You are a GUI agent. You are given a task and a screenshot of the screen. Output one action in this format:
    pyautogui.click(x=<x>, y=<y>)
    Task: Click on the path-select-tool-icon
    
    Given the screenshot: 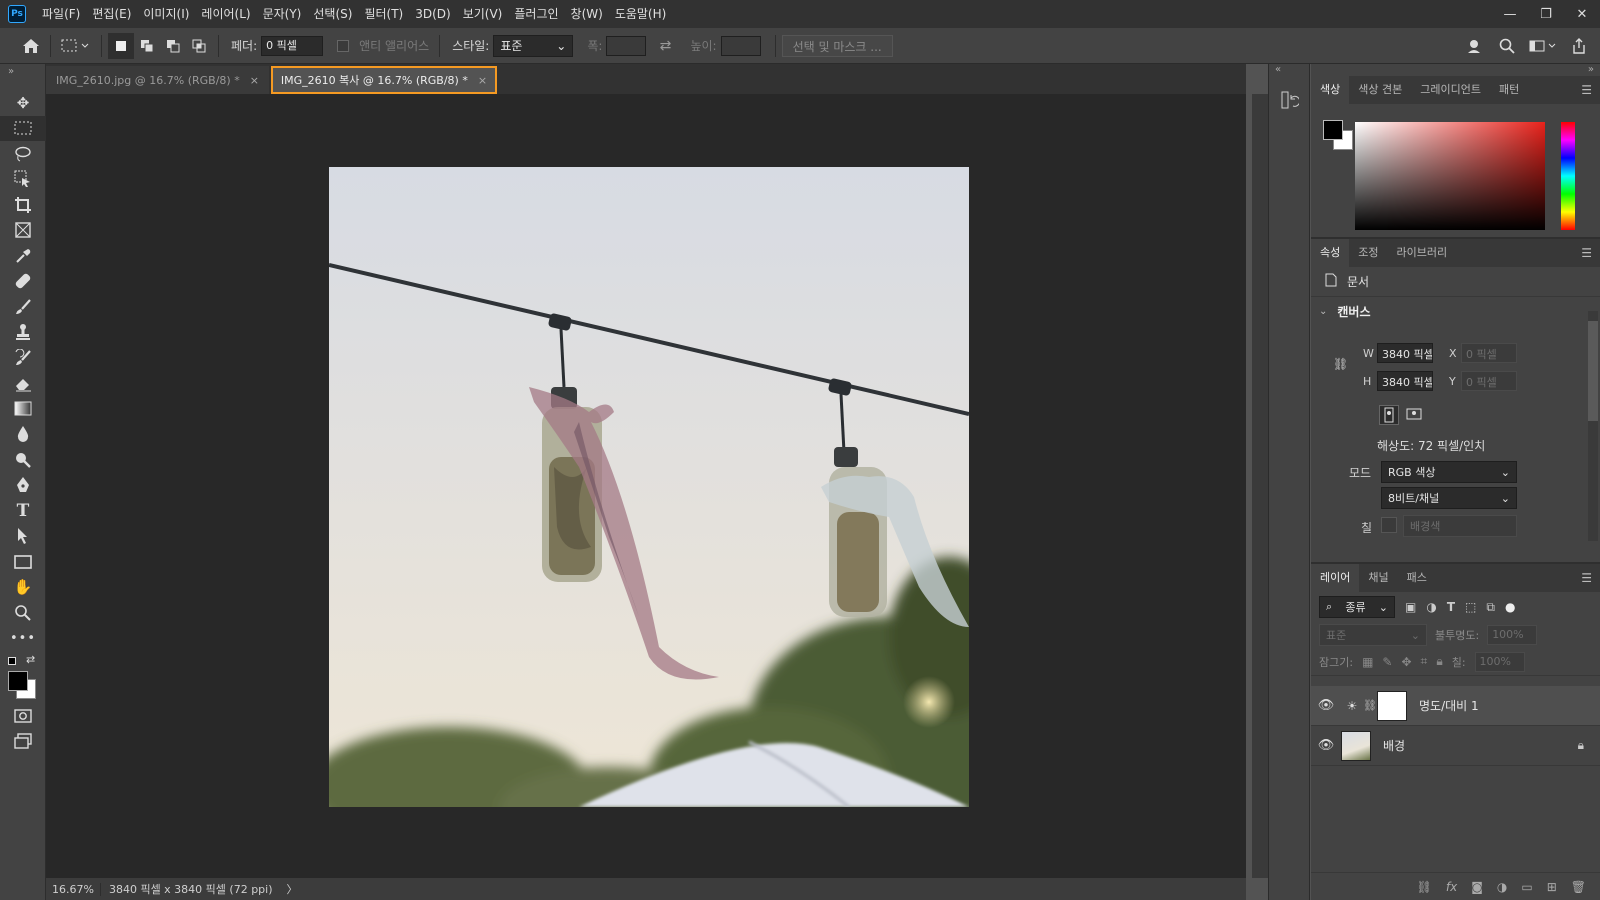 What is the action you would take?
    pyautogui.click(x=23, y=537)
    